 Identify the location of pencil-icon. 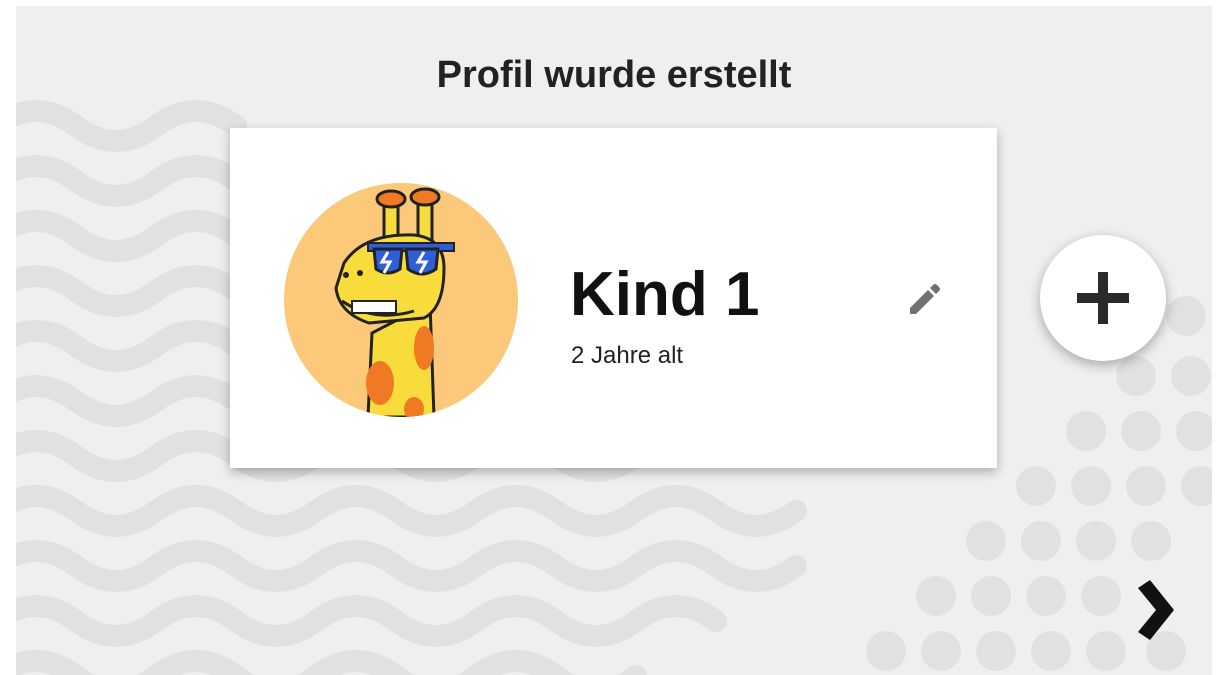
(922, 298).